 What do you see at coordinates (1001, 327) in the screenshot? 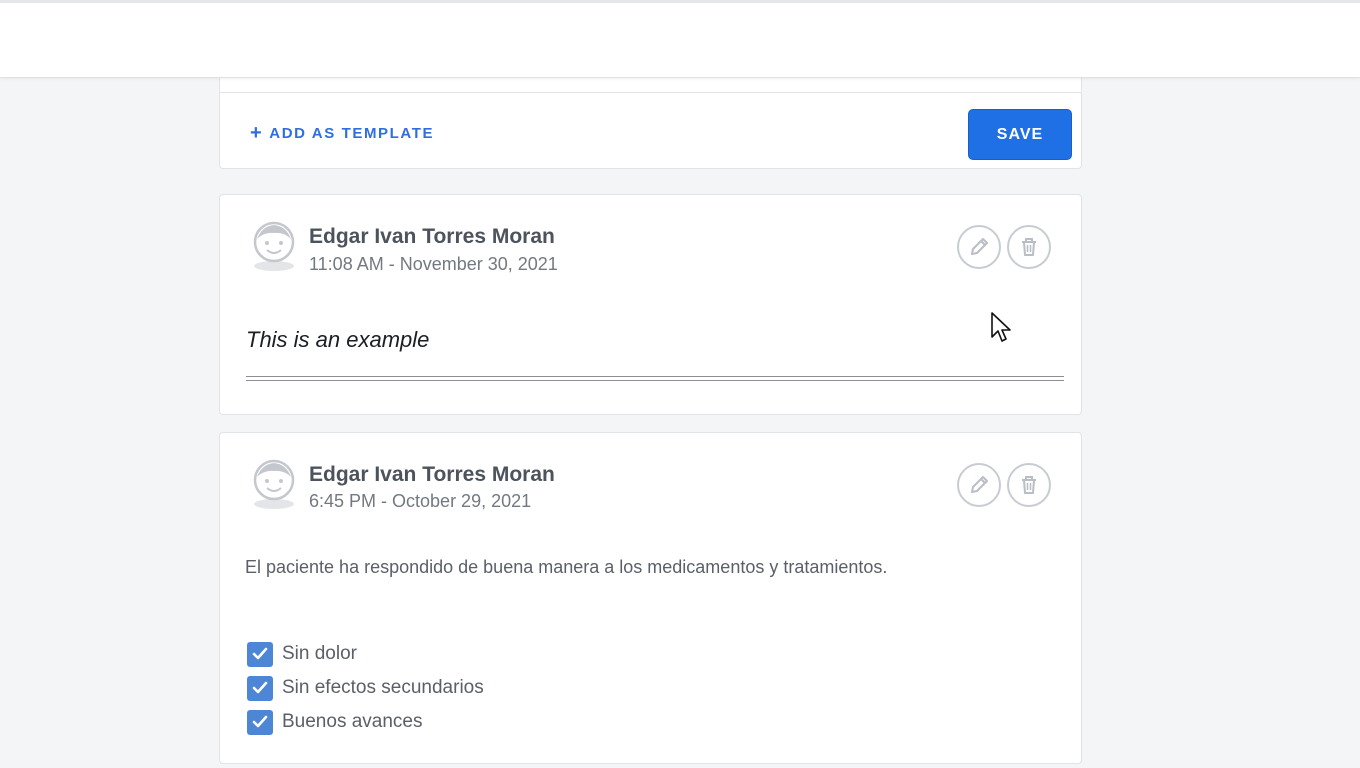
I see `mouse-cursor-icon` at bounding box center [1001, 327].